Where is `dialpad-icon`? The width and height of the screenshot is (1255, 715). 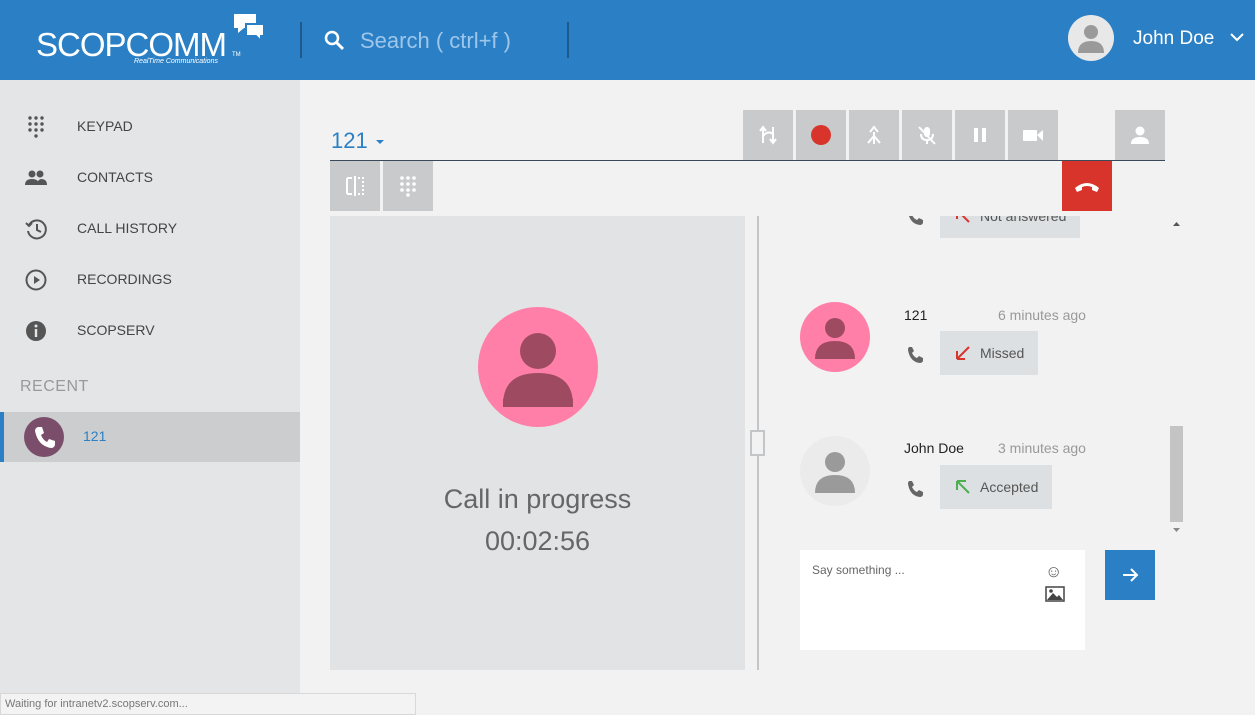
dialpad-icon is located at coordinates (408, 186).